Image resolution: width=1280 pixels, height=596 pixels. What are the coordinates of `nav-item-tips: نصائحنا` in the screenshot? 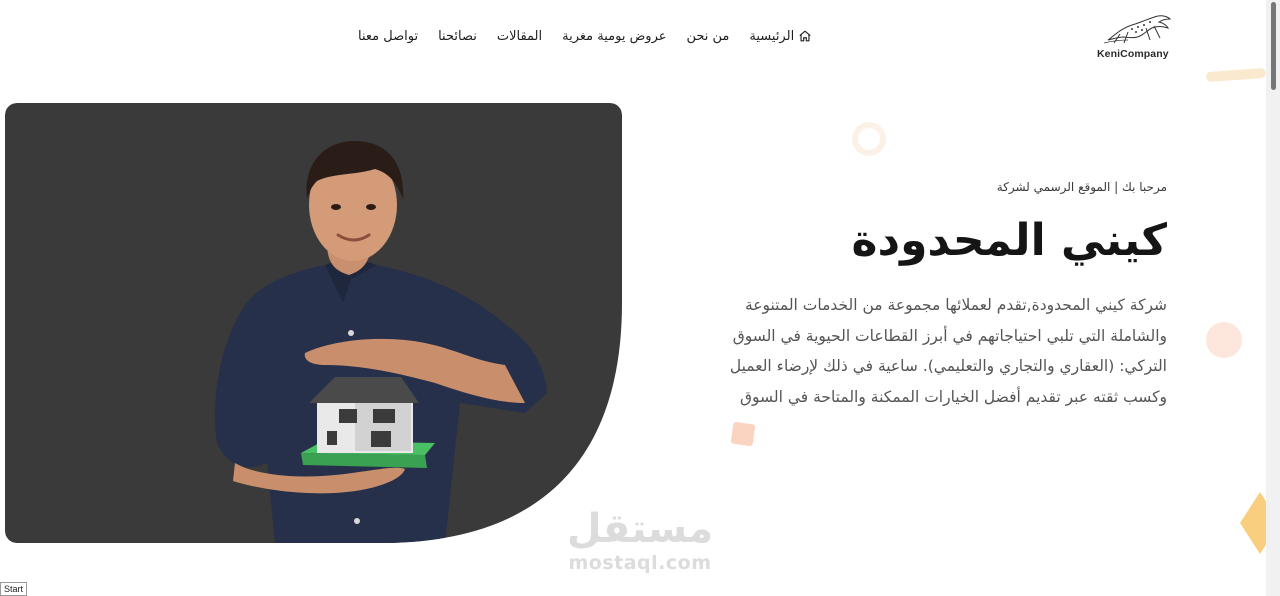 It's located at (457, 36).